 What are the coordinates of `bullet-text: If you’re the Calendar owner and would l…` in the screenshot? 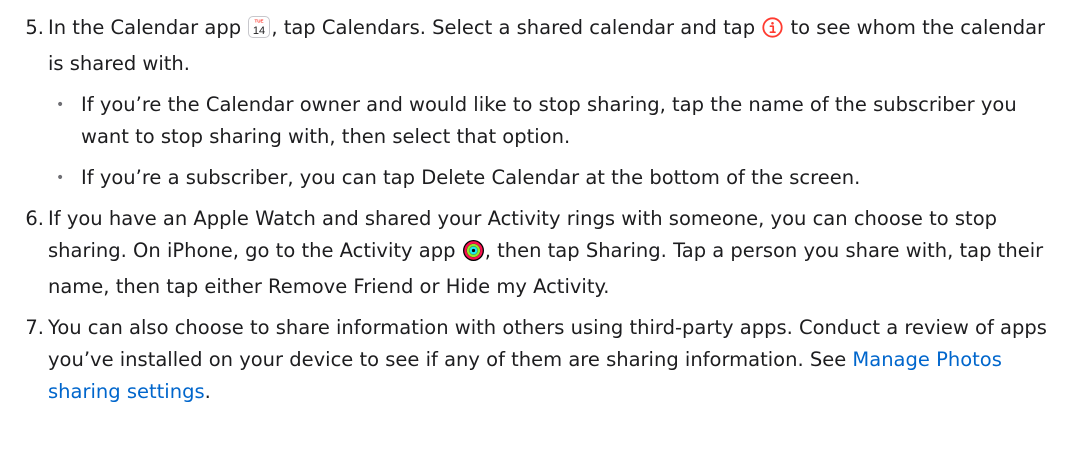 It's located at (549, 120).